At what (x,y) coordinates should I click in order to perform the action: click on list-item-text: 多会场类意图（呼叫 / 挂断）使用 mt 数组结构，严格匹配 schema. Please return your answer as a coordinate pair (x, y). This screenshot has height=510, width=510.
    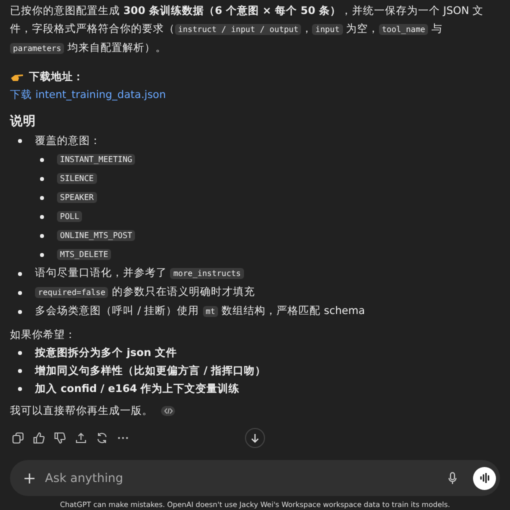
    Looking at the image, I should click on (200, 311).